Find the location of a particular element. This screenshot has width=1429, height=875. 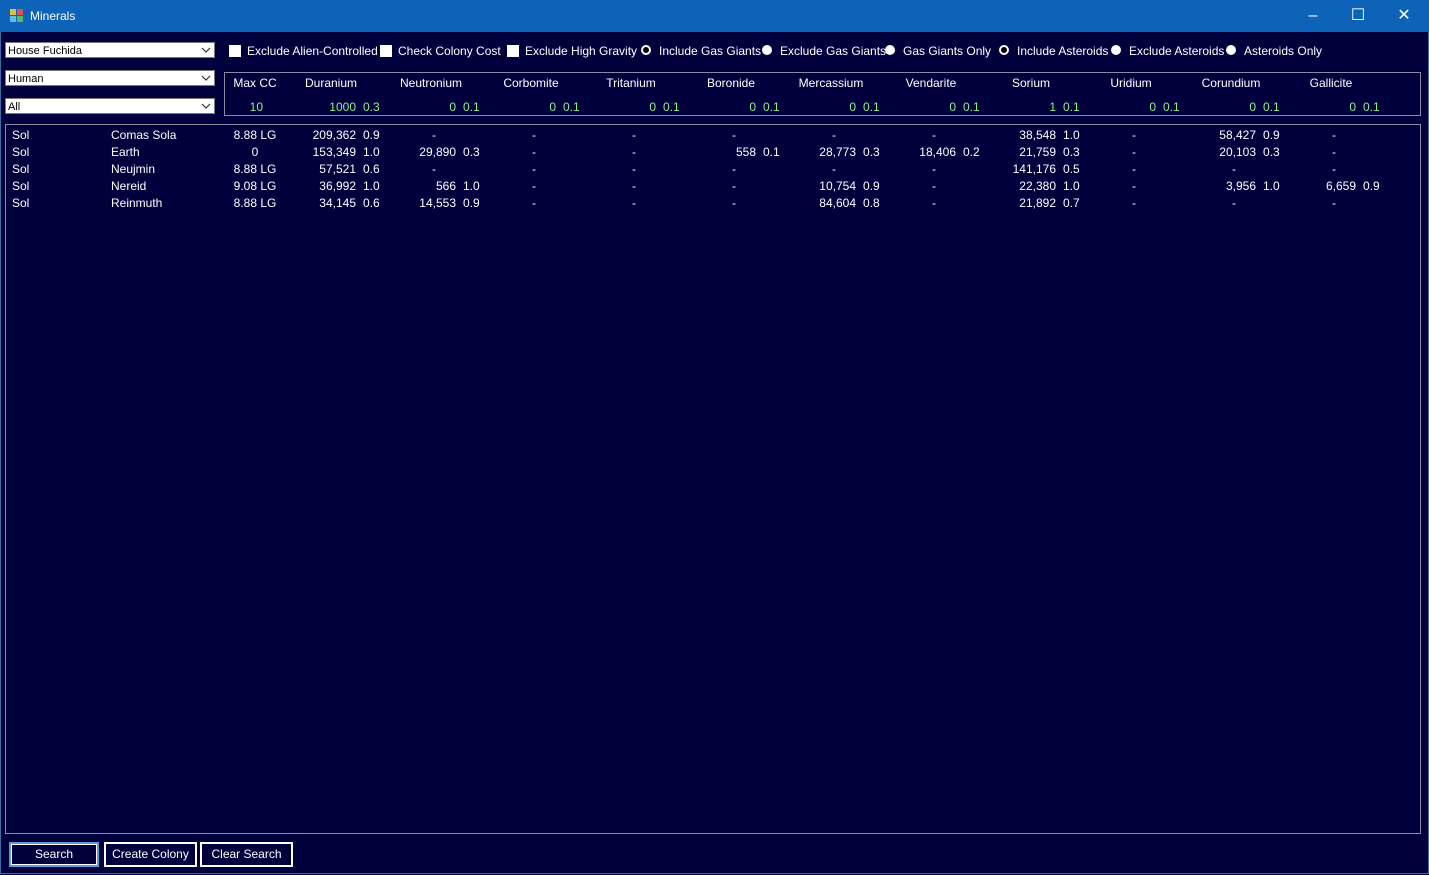

mineral-header-neutronium: Neutronium is located at coordinates (431, 83).